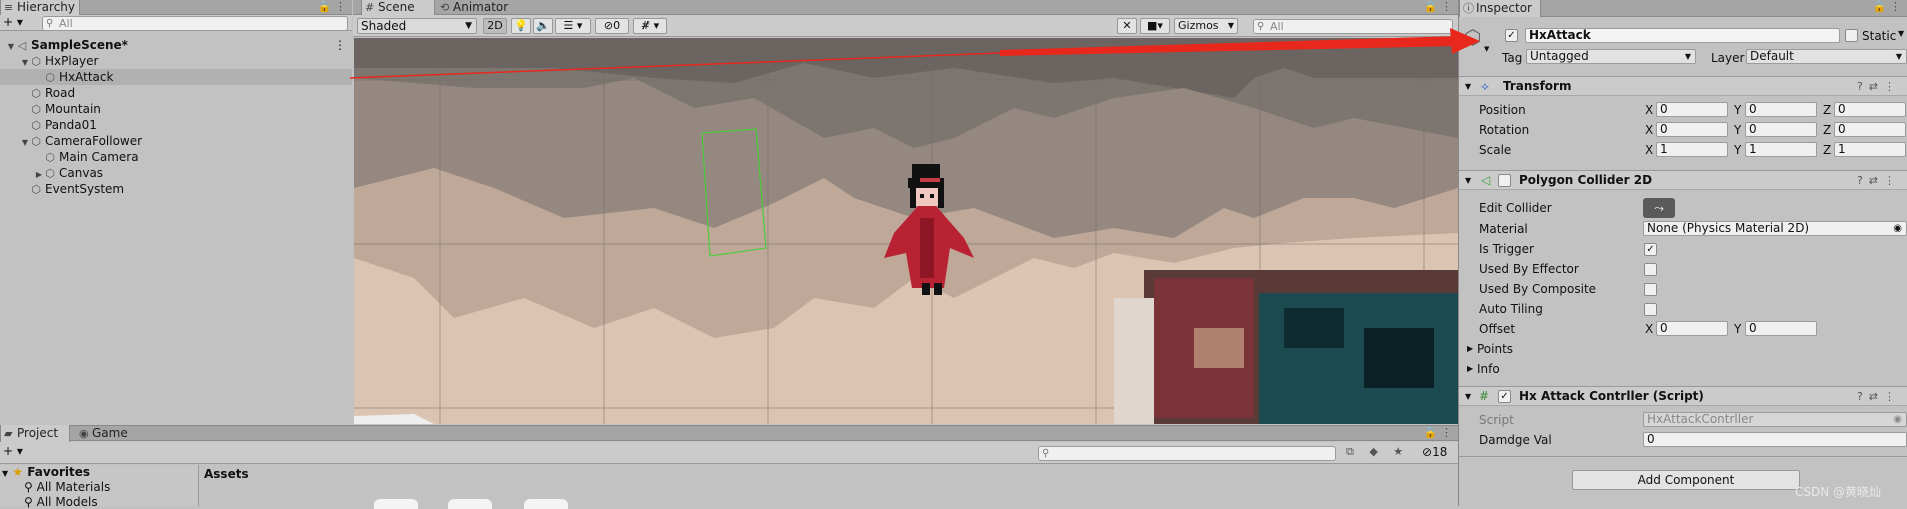  What do you see at coordinates (417, 26) in the screenshot?
I see `shading-dropdown: Shaded ▼` at bounding box center [417, 26].